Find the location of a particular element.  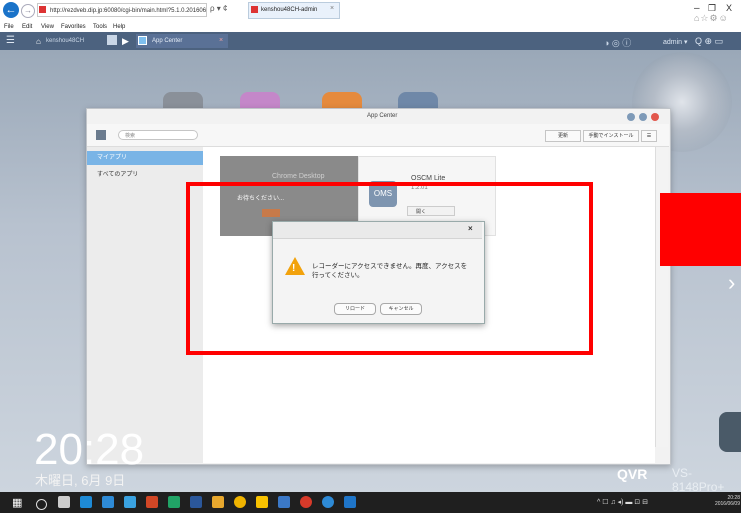

store-icon is located at coordinates (130, 502).